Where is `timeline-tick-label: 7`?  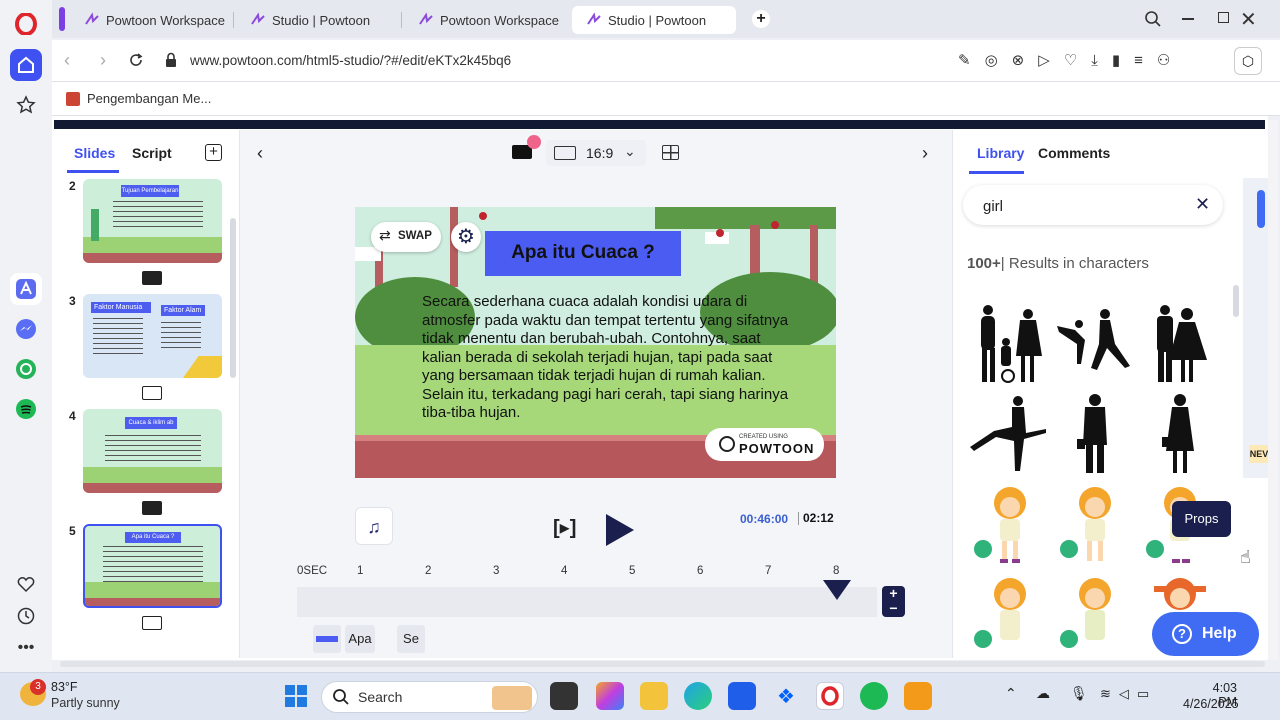
timeline-tick-label: 7 is located at coordinates (768, 571).